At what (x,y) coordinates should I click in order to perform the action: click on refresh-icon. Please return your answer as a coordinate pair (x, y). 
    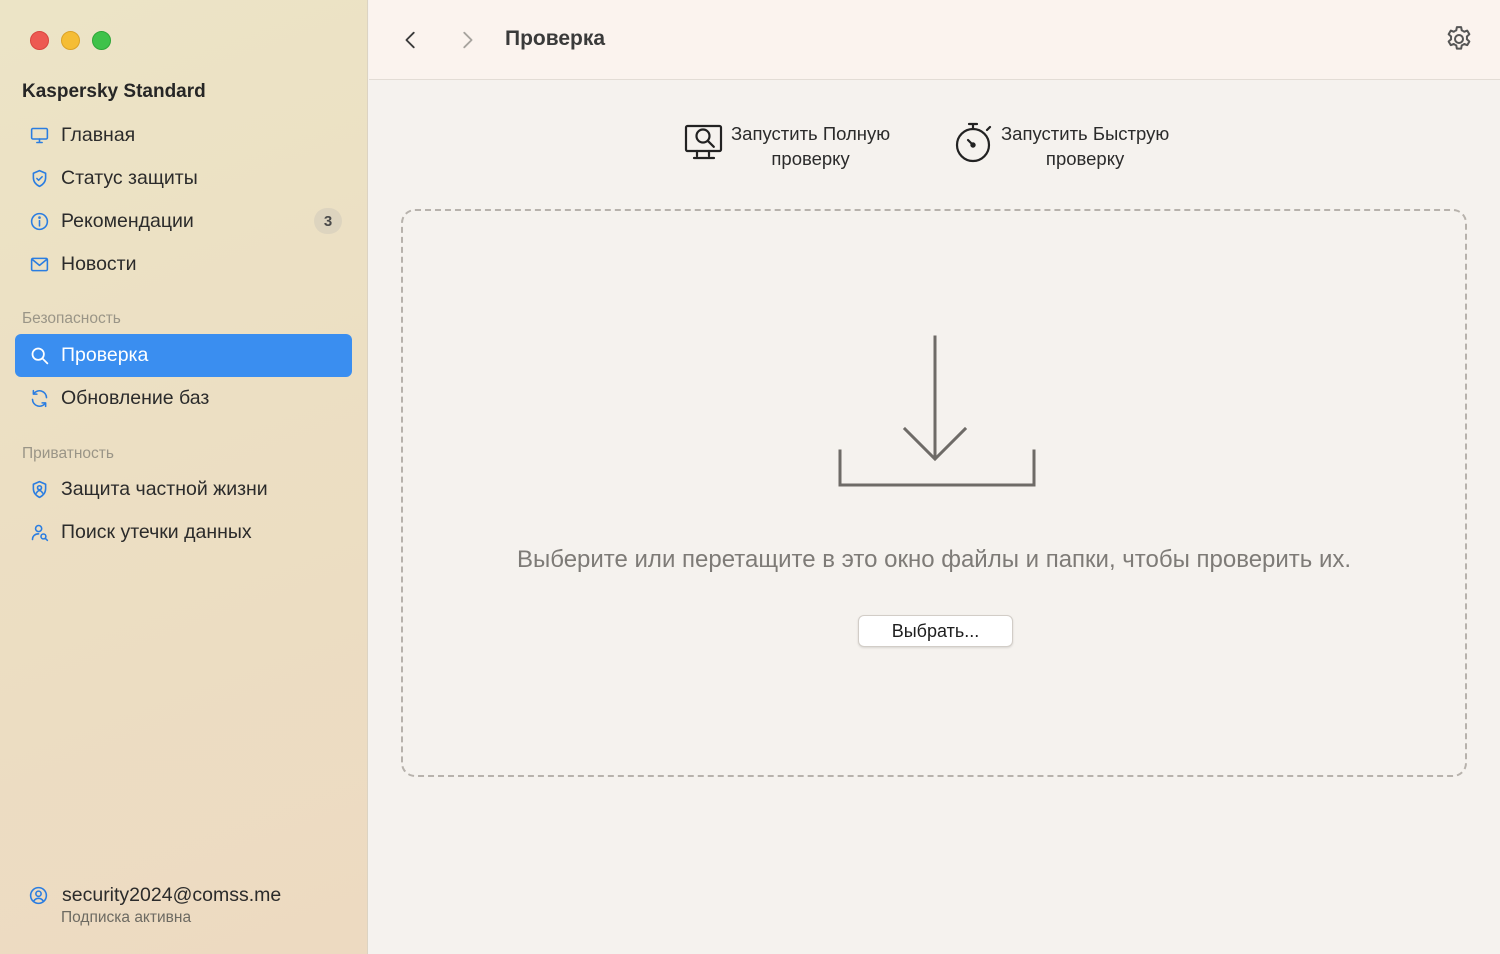
    Looking at the image, I should click on (39, 399).